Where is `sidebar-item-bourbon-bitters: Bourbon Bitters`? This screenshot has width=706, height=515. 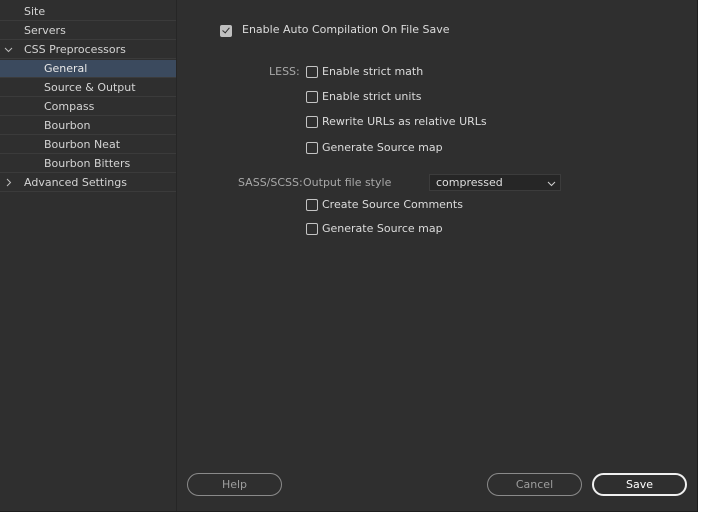
sidebar-item-bourbon-bitters: Bourbon Bitters is located at coordinates (88, 164).